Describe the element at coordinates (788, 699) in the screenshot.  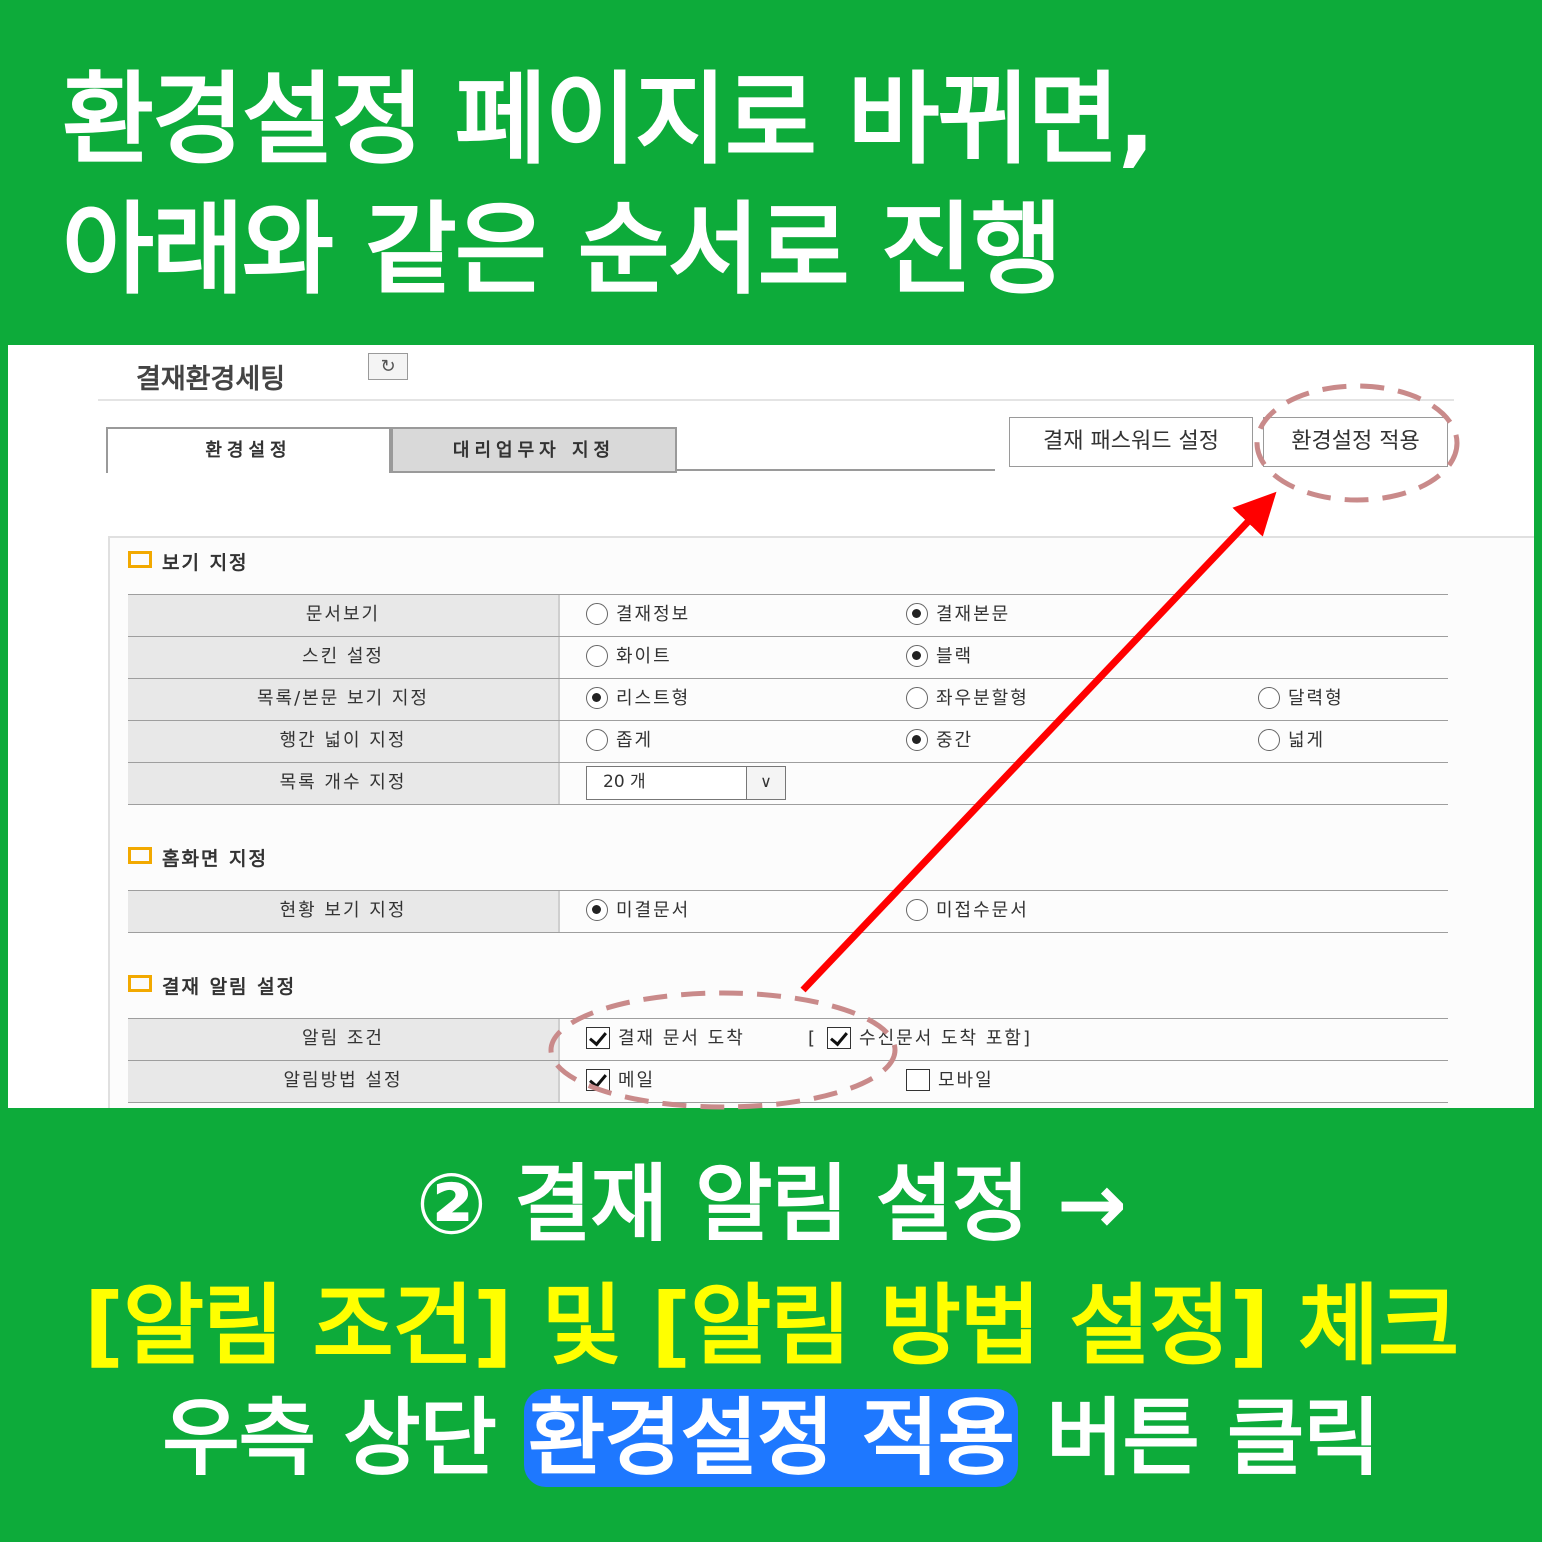
I see `row-list-body-view: 목록/본문 보기 지정 리스트형 좌우분할형 달력형` at that location.